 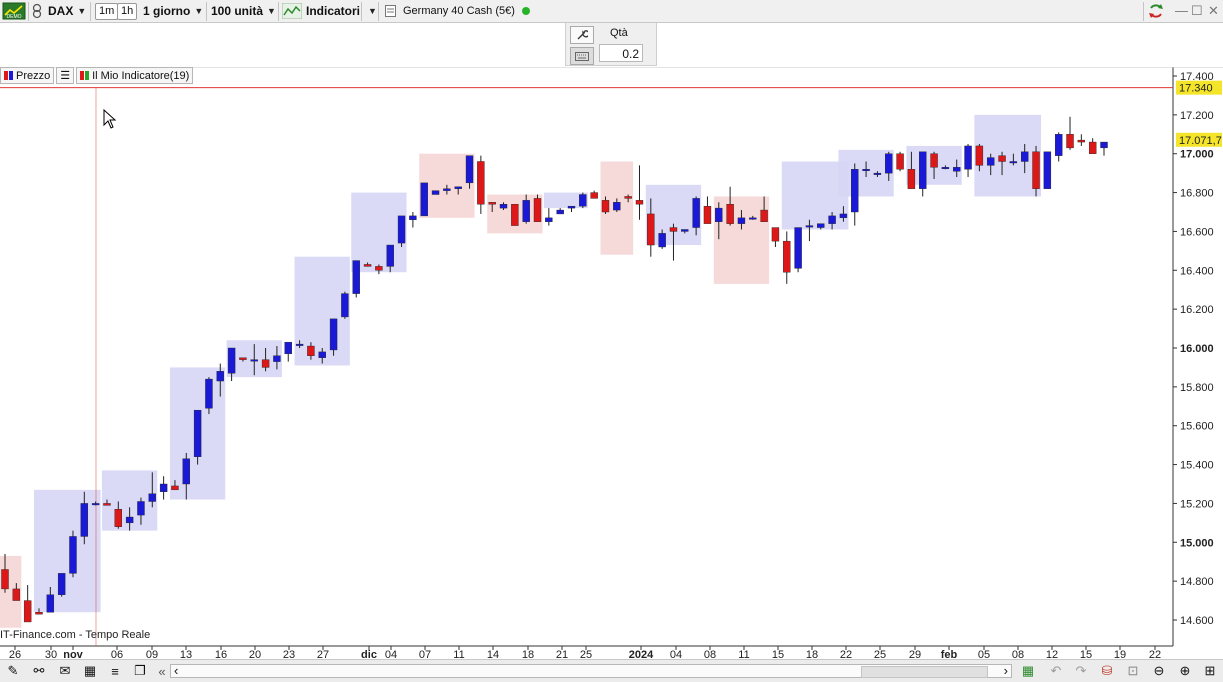 I want to click on collapse-icon: «, so click(x=162, y=671).